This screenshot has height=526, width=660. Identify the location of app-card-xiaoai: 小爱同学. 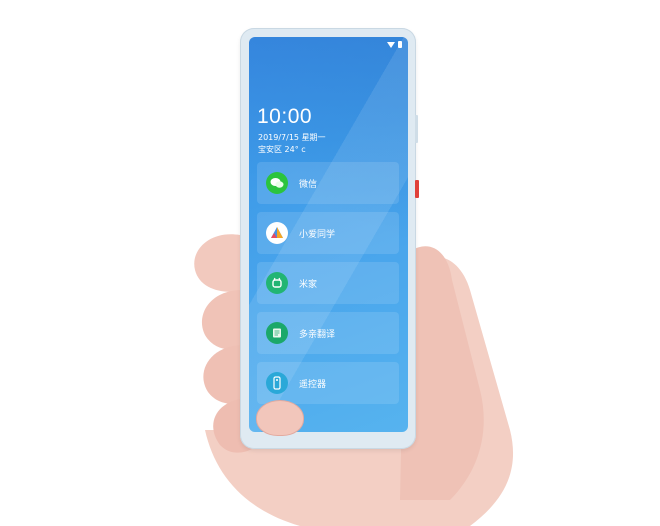
(328, 233).